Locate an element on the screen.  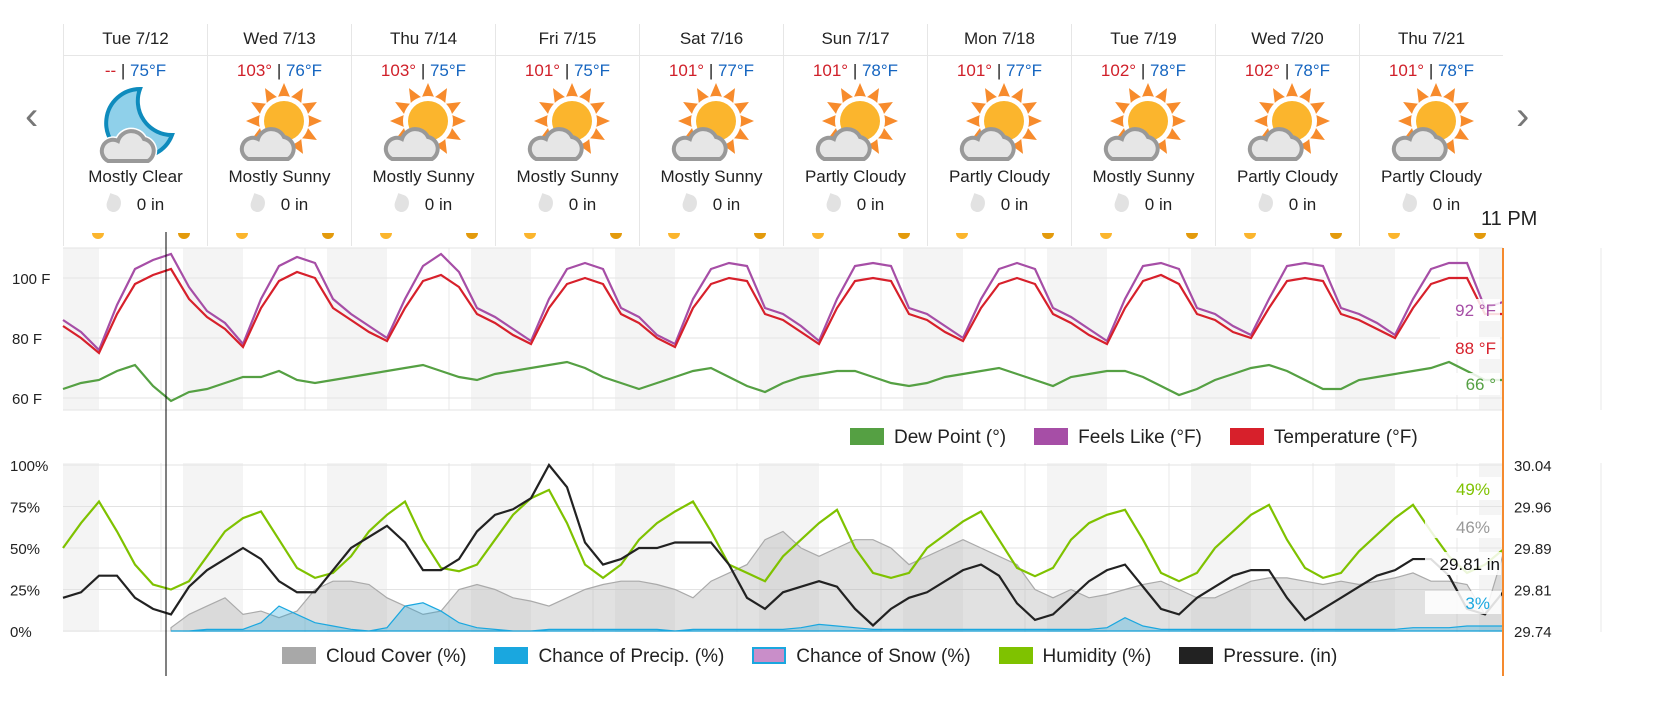
y-tick-label: 60 F is located at coordinates (27, 399).